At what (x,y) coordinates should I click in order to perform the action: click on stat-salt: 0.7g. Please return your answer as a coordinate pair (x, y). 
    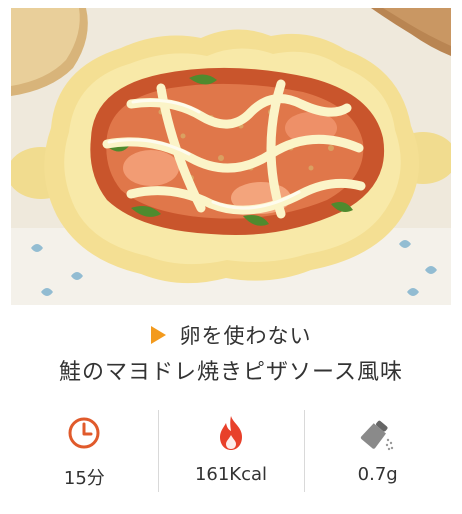
    Looking at the image, I should click on (377, 451).